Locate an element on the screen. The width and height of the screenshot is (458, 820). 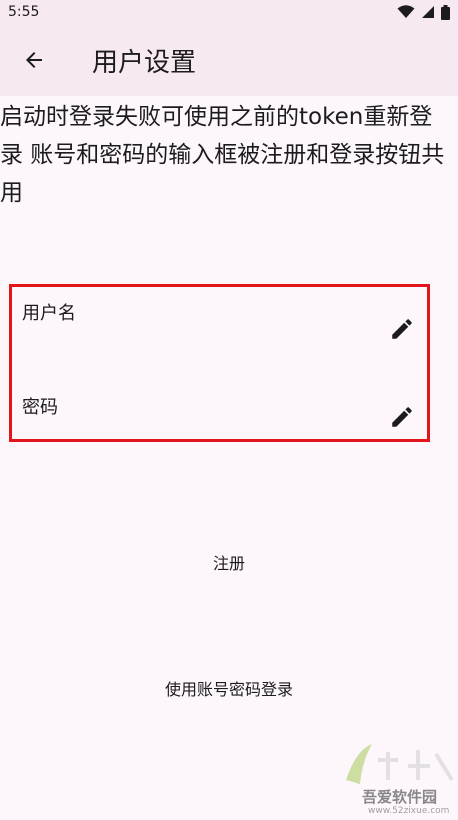
status-time: 5:55 is located at coordinates (24, 12).